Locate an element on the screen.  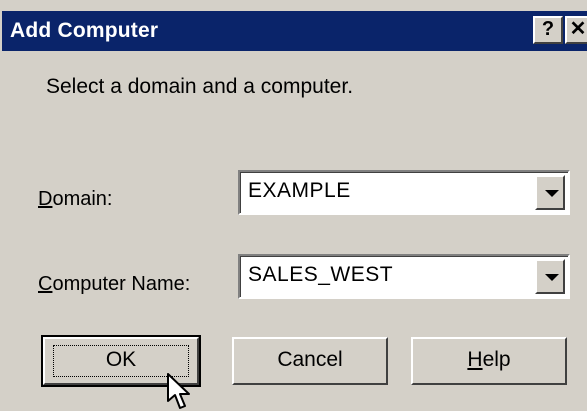
close-button: ✕ is located at coordinates (576, 30).